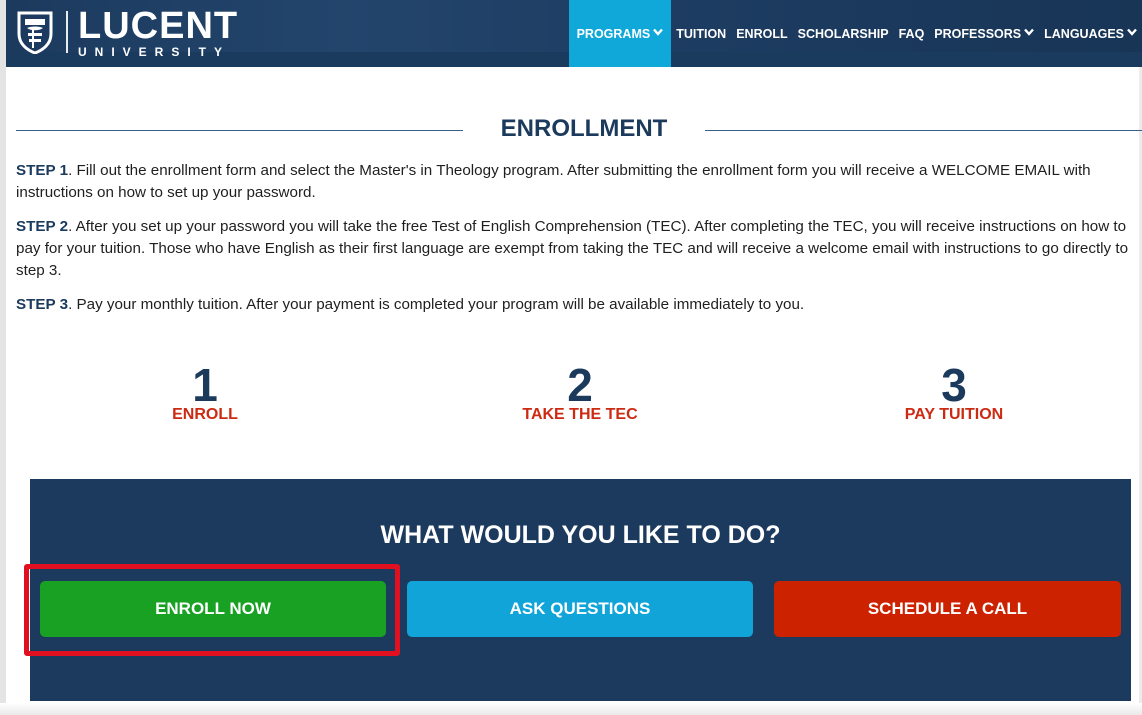 This screenshot has width=1142, height=715. I want to click on nav-item-faq: FAQ, so click(912, 33).